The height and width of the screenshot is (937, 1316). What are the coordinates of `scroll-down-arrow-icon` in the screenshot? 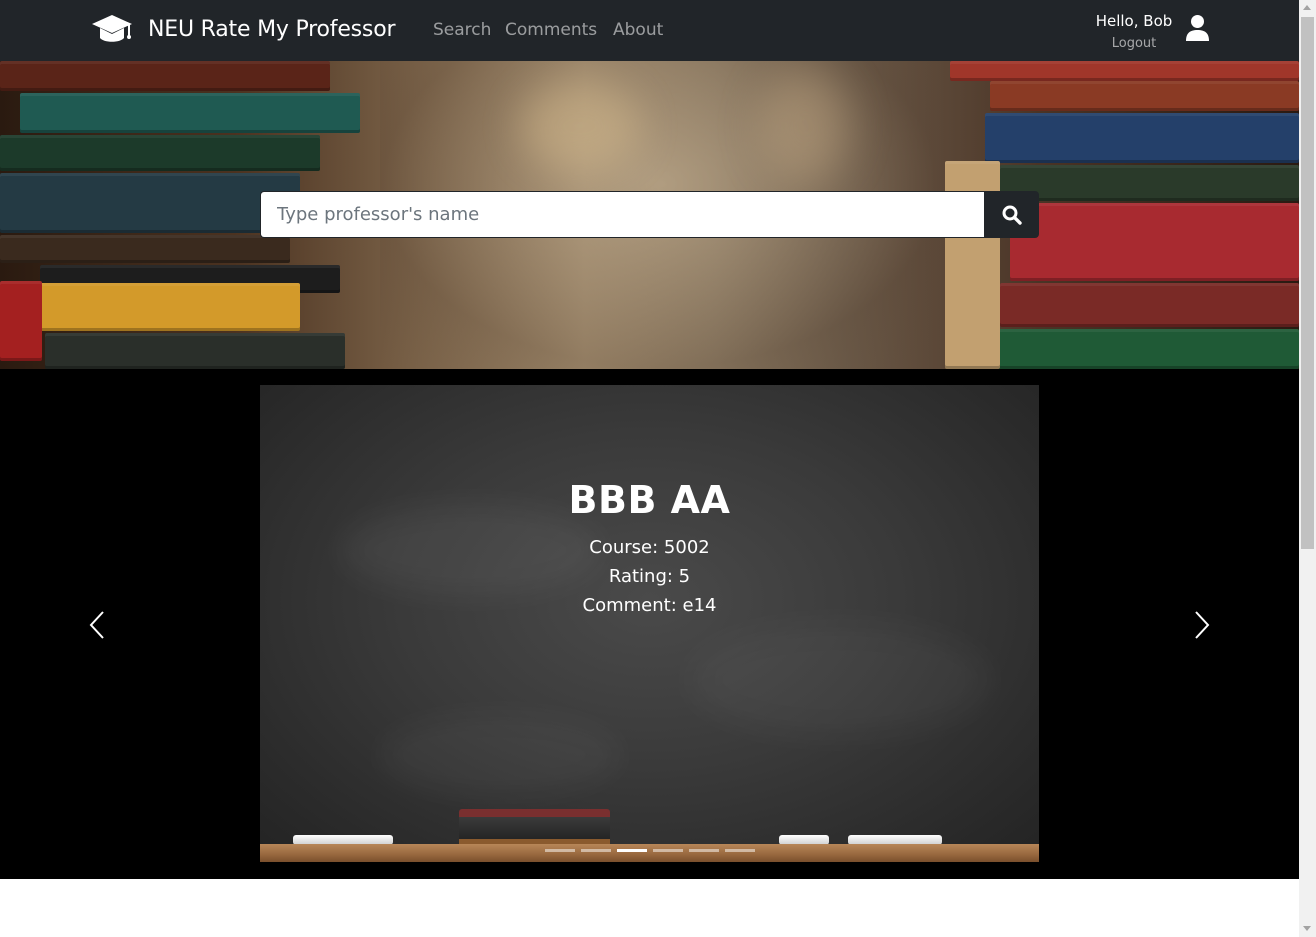 It's located at (1307, 928).